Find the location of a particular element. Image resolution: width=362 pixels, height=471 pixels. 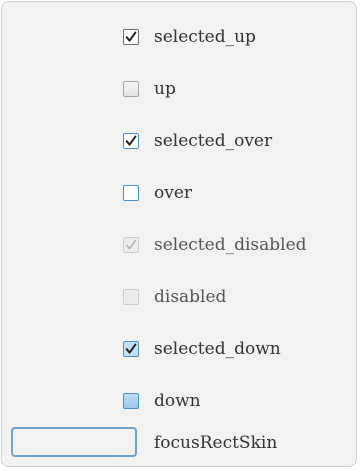

skin-row-down: down is located at coordinates (180, 401).